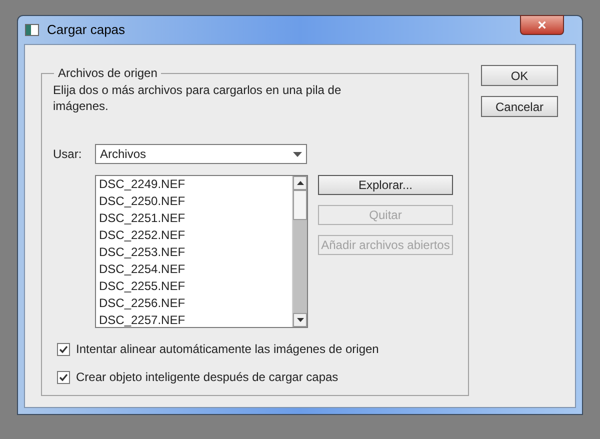 The height and width of the screenshot is (439, 600). What do you see at coordinates (107, 73) in the screenshot?
I see `group-title: Archivos de origen` at bounding box center [107, 73].